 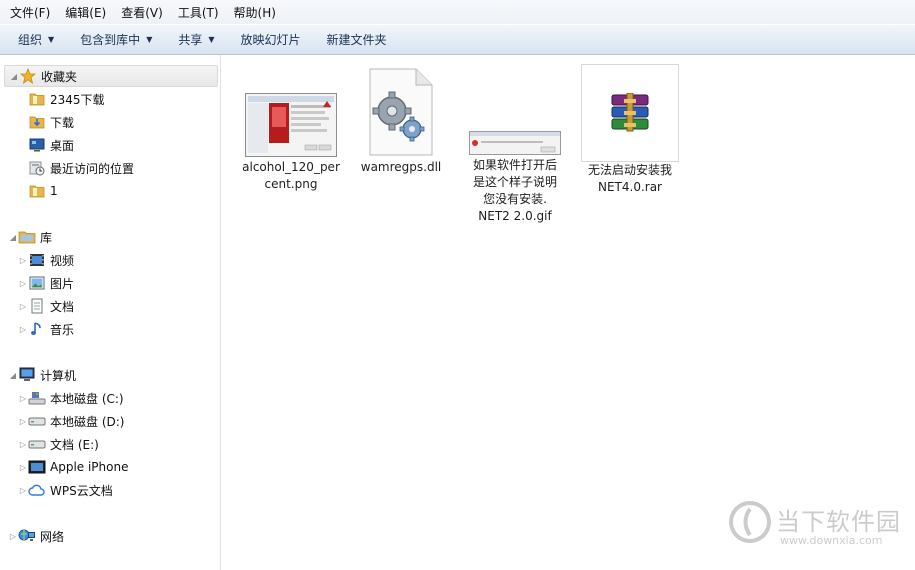 I want to click on desktop-icon, so click(x=37, y=145).